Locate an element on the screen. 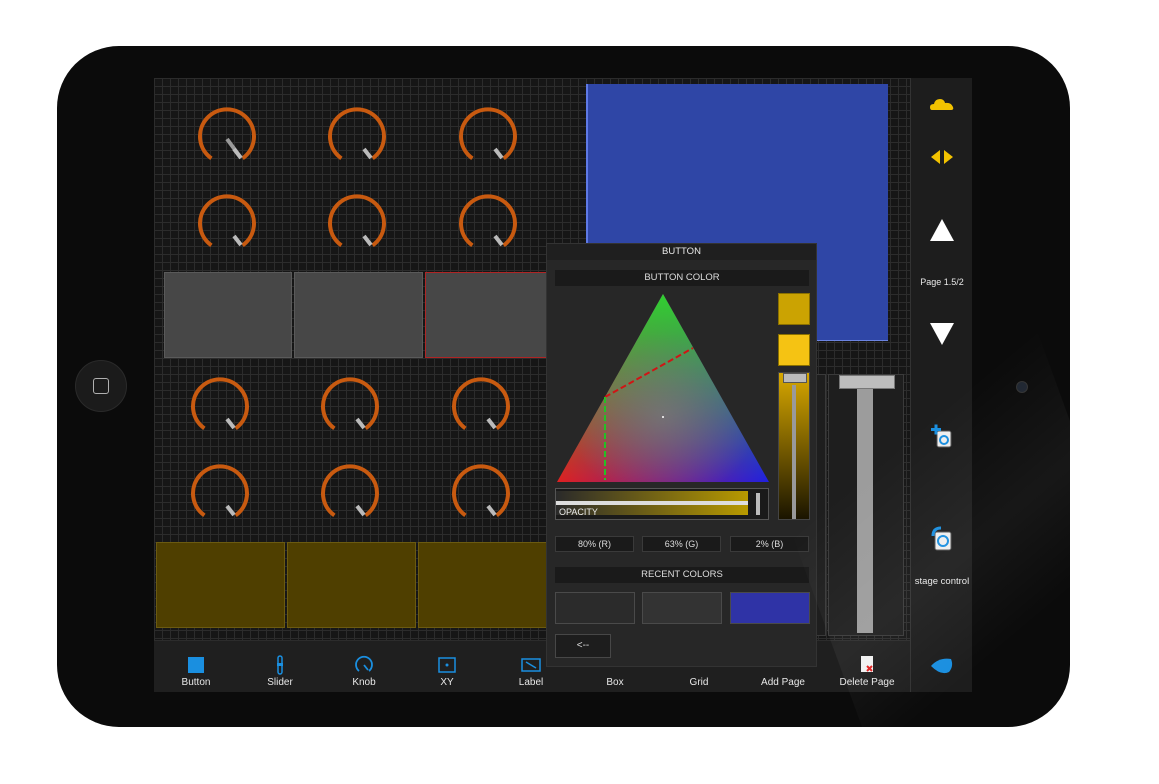  opacity-slider: OPACITY is located at coordinates (662, 504).